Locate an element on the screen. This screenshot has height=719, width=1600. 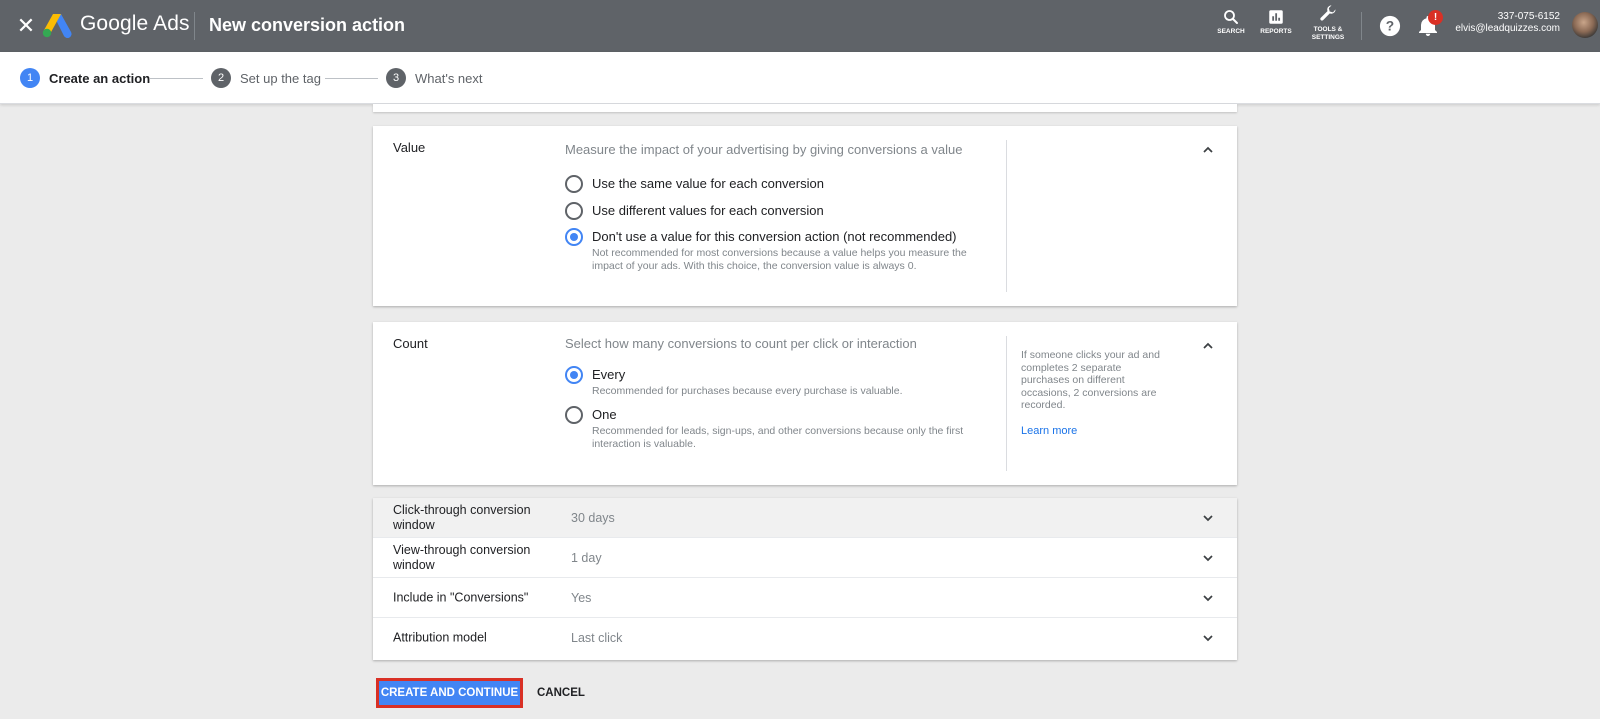
reports-label: REPORTS is located at coordinates (1276, 31).